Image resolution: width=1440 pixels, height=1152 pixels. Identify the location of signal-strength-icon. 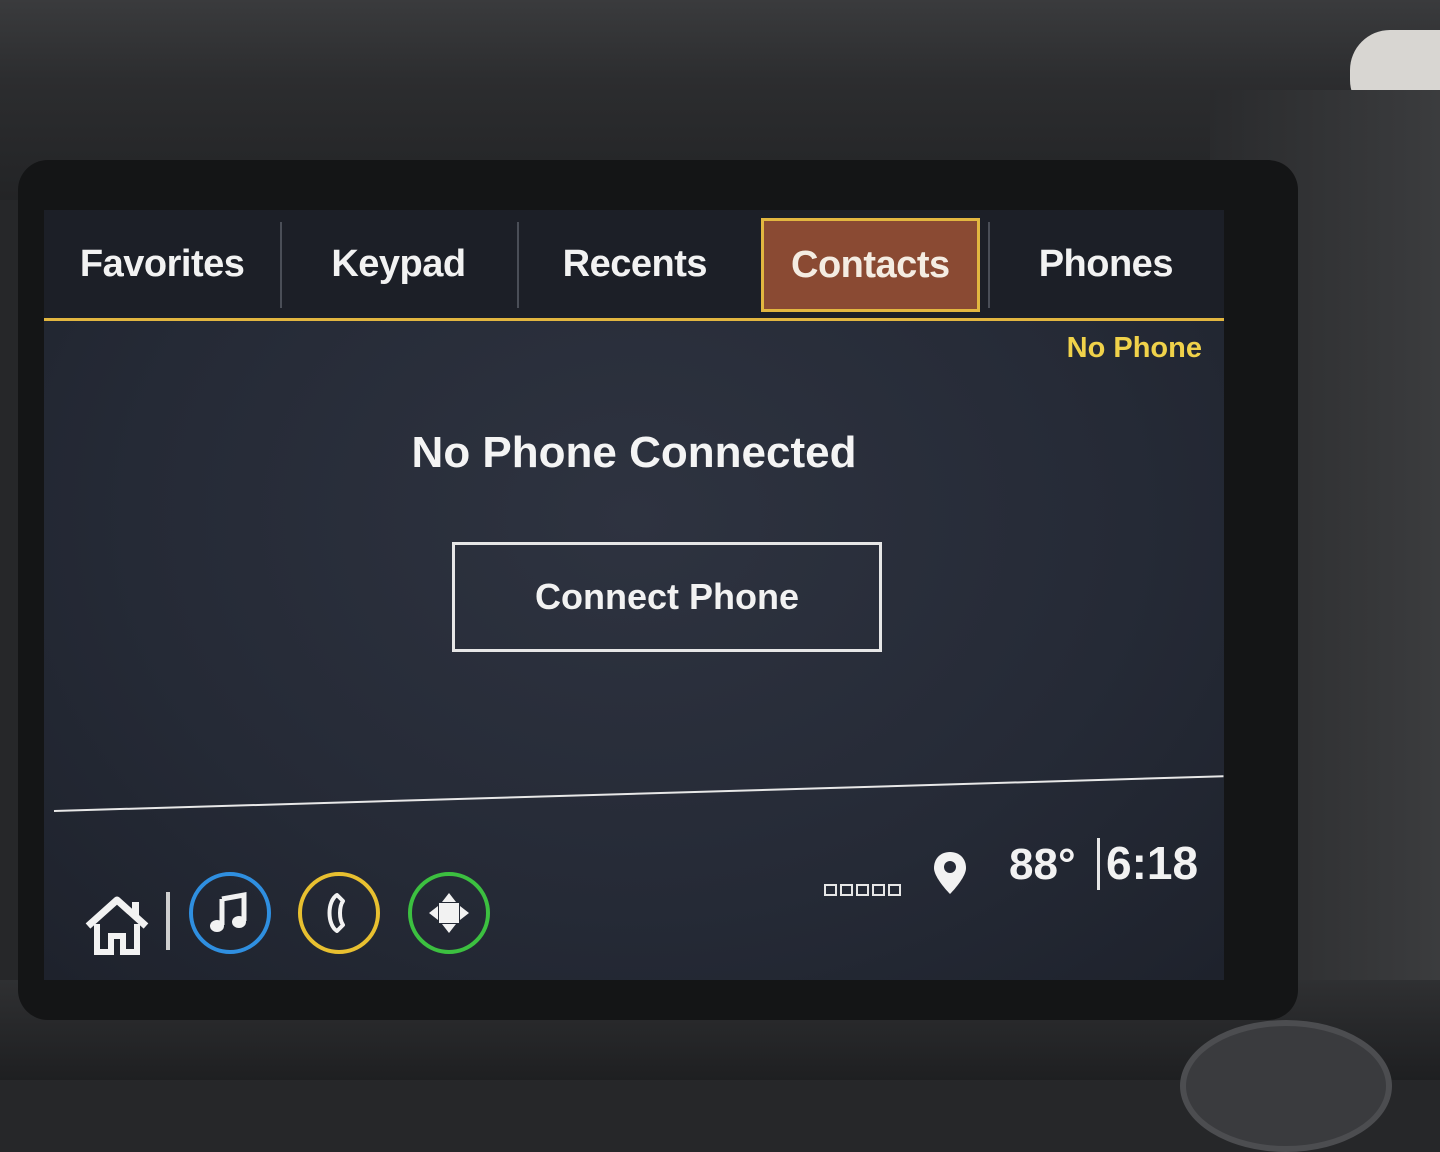
(862, 890).